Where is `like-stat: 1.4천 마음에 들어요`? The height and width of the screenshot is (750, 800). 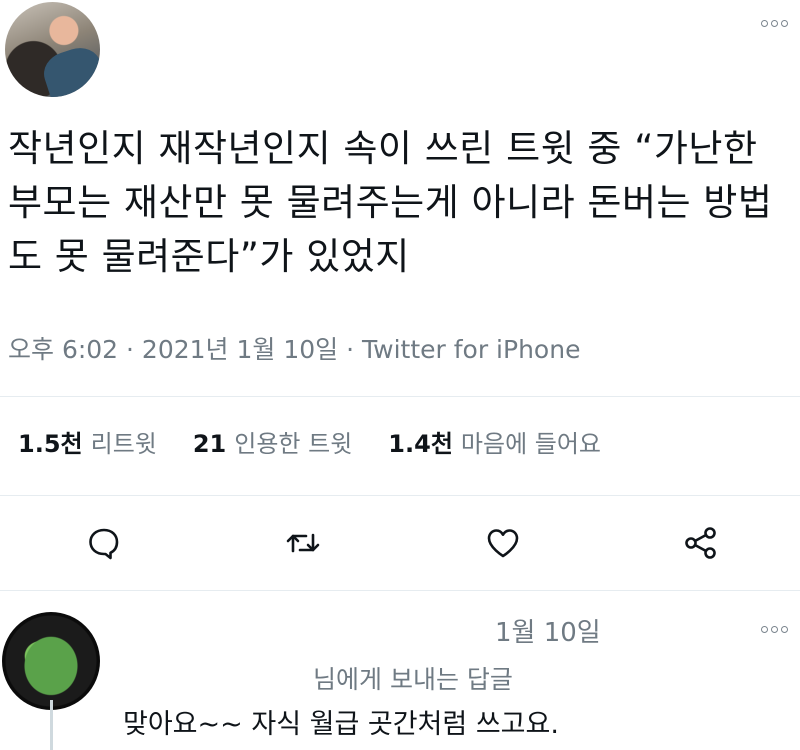 like-stat: 1.4천 마음에 들어요 is located at coordinates (494, 441).